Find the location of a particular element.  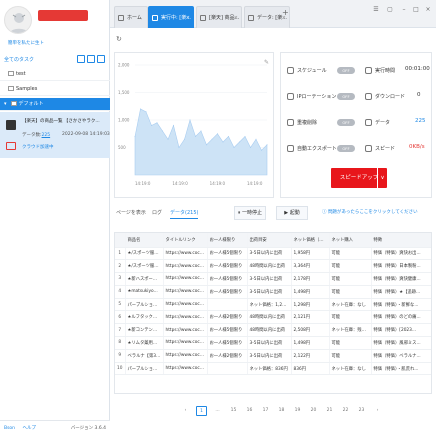

task-count-row: データ数:225 is located at coordinates (36, 135).